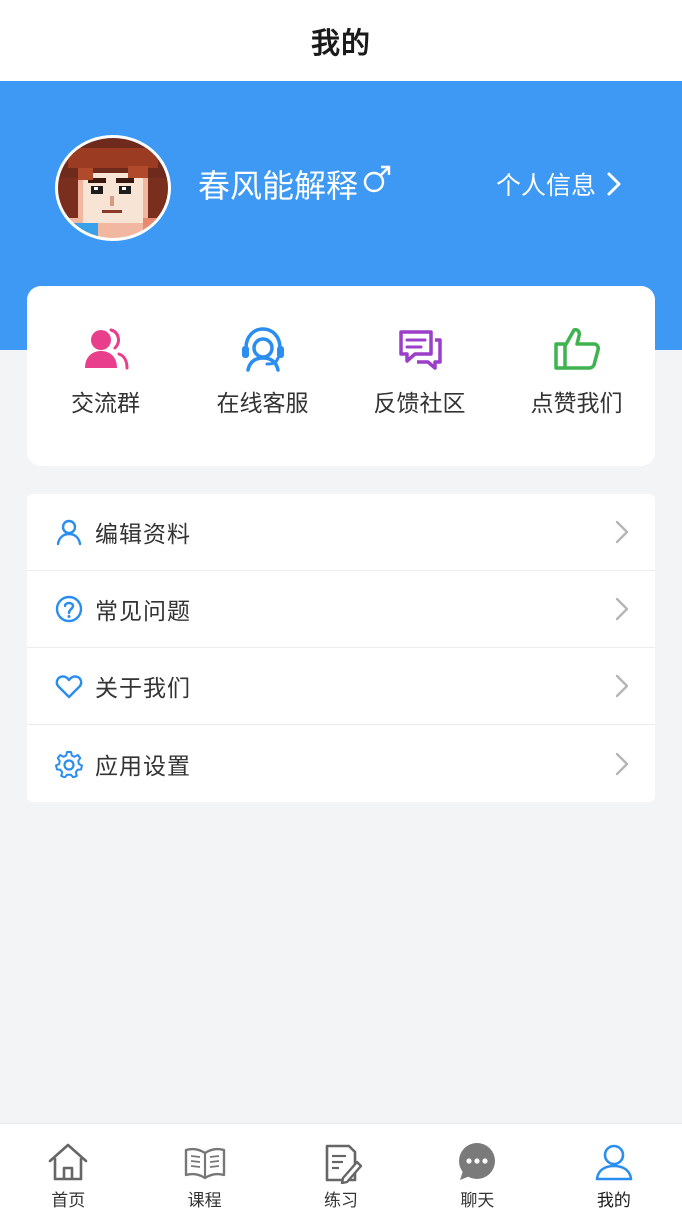 Image resolution: width=682 pixels, height=1214 pixels. Describe the element at coordinates (68, 1162) in the screenshot. I see `home-icon` at that location.